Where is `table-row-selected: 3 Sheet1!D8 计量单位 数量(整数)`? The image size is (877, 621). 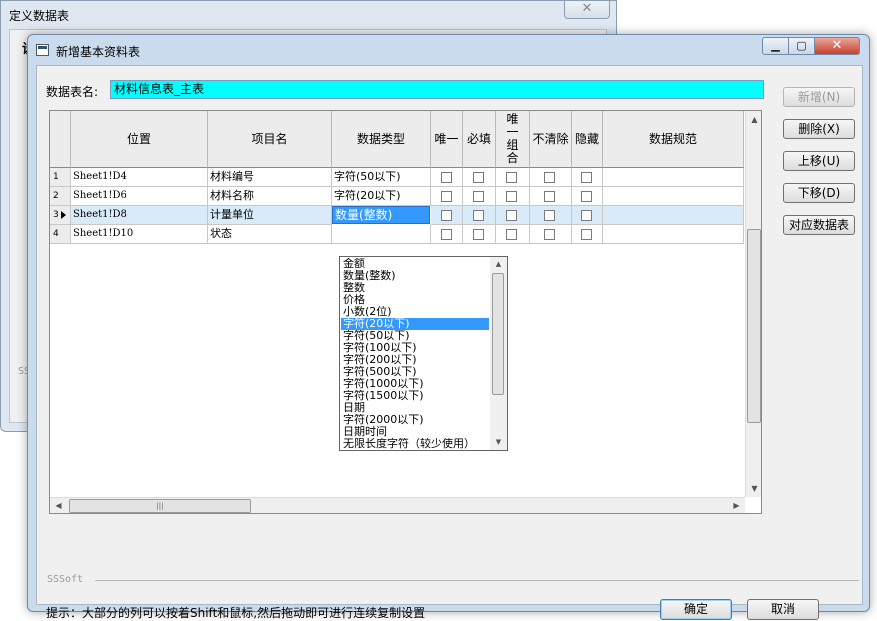 table-row-selected: 3 Sheet1!D8 计量单位 数量(整数) is located at coordinates (405, 215).